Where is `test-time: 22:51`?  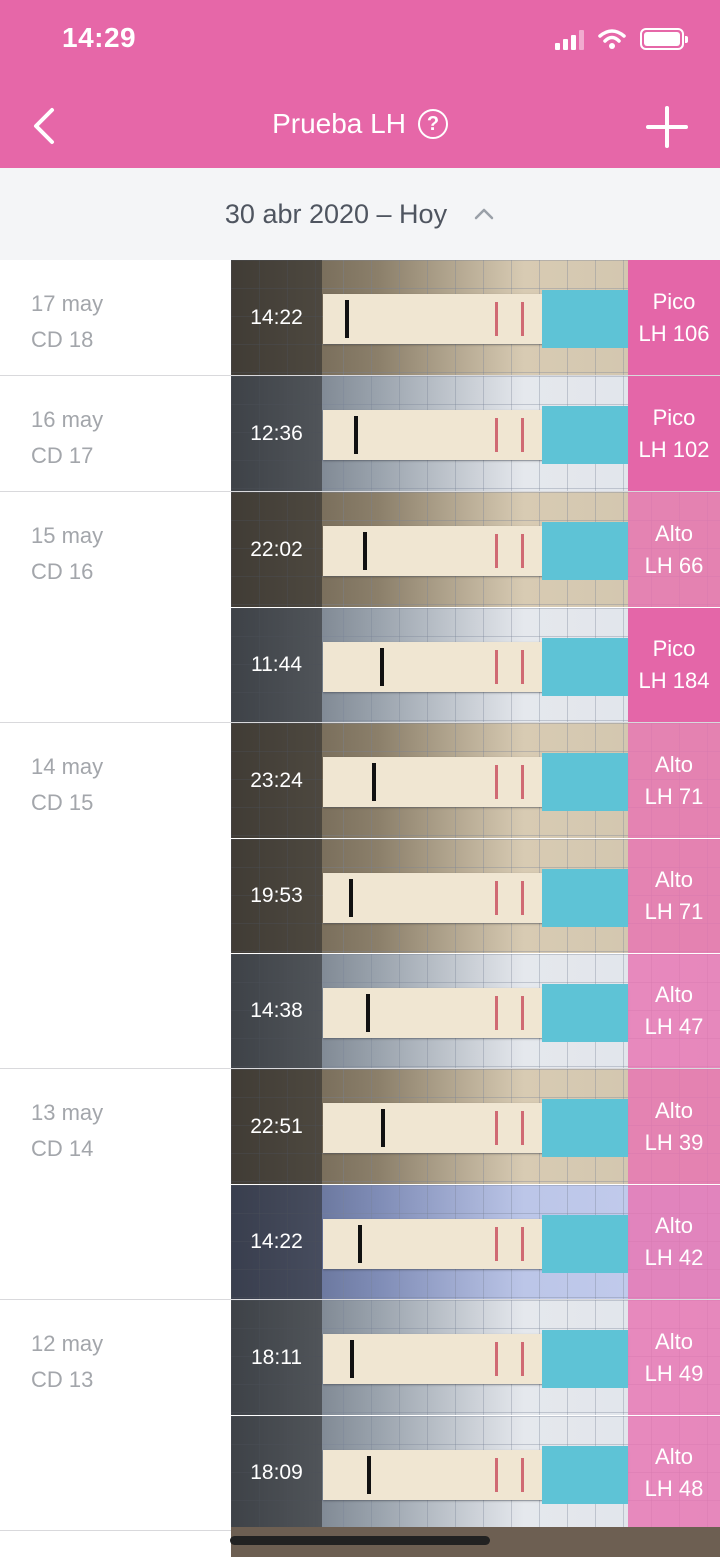 test-time: 22:51 is located at coordinates (276, 1126).